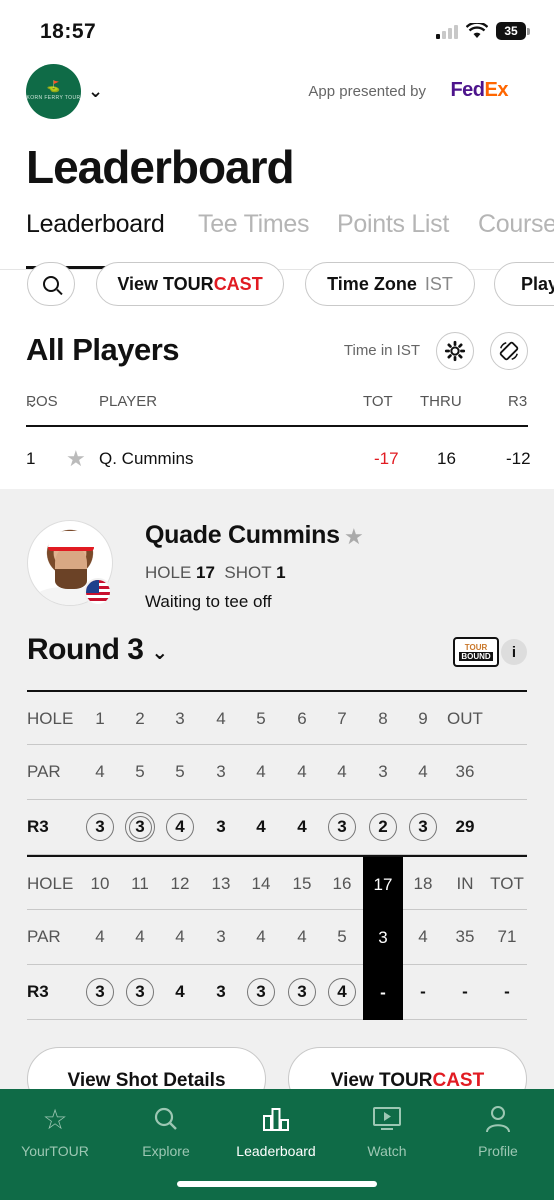 This screenshot has width=554, height=1200. What do you see at coordinates (302, 936) in the screenshot?
I see `back-par-row-hole-6: 4` at bounding box center [302, 936].